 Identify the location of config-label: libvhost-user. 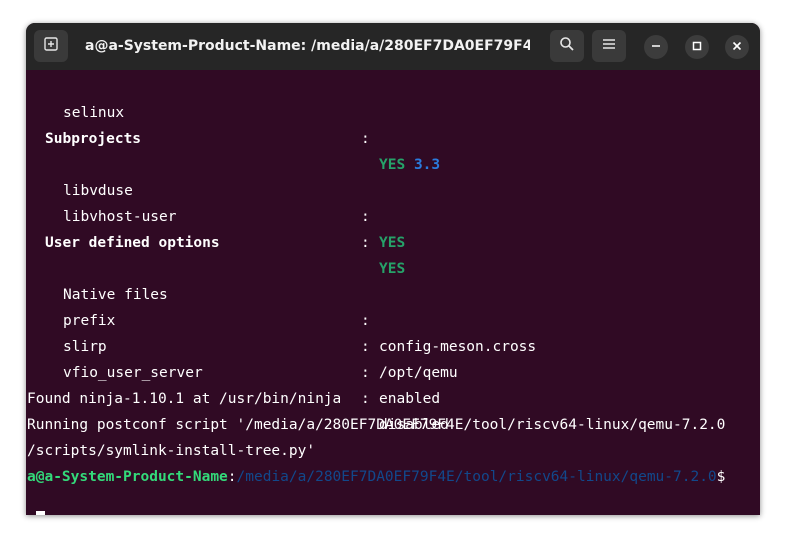
(120, 217).